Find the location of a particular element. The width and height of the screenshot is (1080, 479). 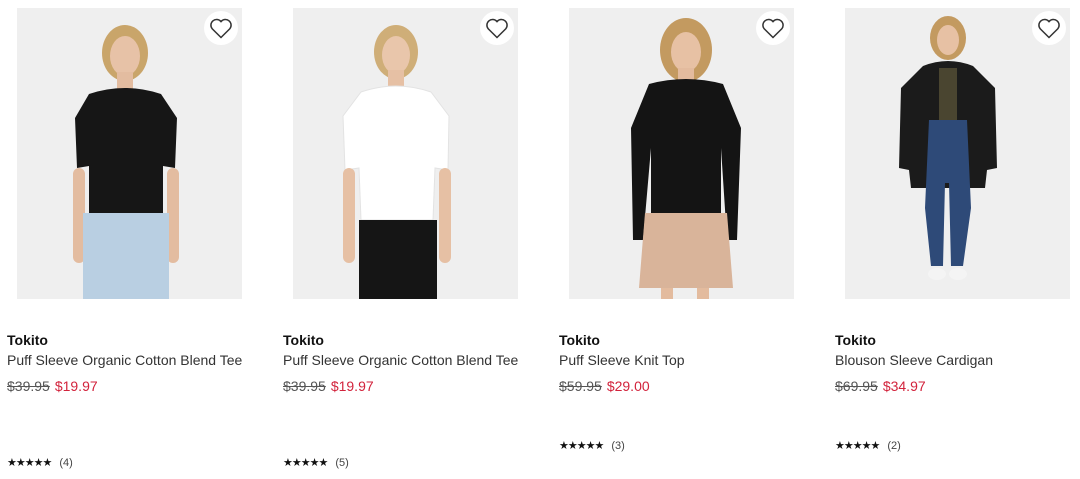

product-price: $69.95 $34.97 is located at coordinates (957, 386).